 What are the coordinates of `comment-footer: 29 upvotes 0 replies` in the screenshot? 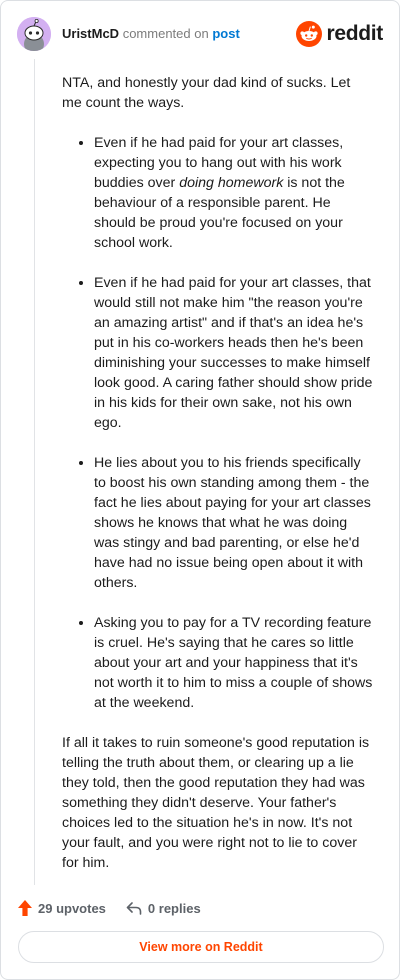 It's located at (109, 908).